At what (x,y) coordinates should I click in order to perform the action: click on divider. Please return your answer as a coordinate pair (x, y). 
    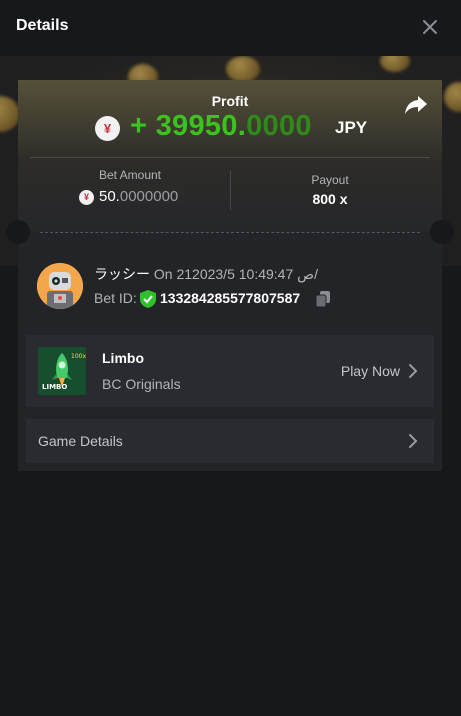
    Looking at the image, I should click on (230, 157).